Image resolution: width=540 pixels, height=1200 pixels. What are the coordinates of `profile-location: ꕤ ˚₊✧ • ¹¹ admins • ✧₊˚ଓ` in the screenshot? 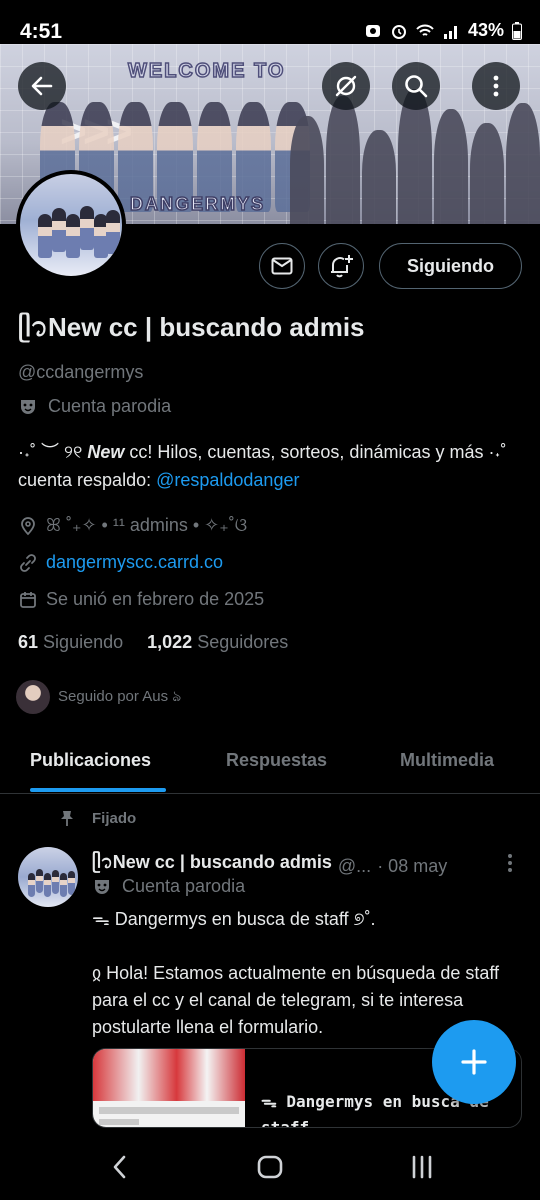 It's located at (132, 525).